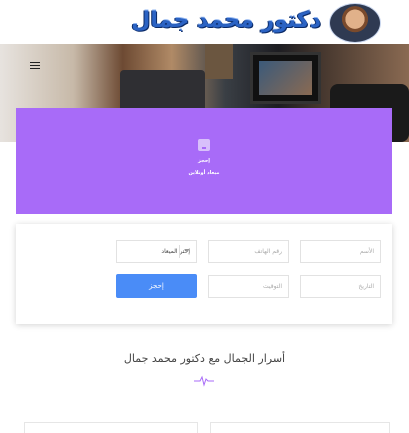 This screenshot has height=433, width=409. I want to click on phone-input: رقم الهاتف, so click(248, 251).